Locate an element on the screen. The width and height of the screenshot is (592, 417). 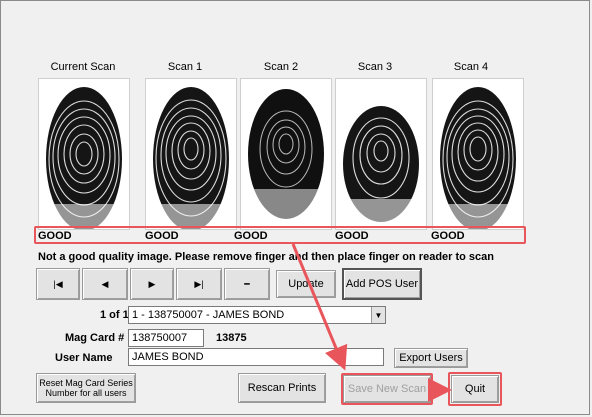
annotation-arrows is located at coordinates (371, 322).